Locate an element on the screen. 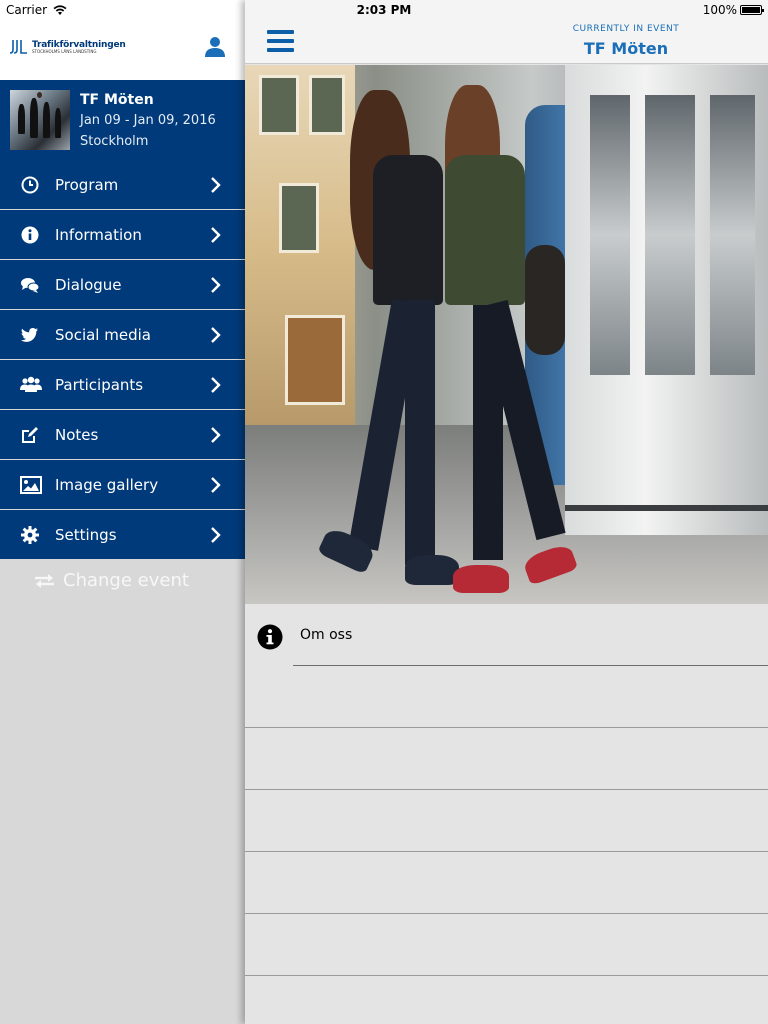 The image size is (768, 1024). sidebar-item-social-media: Social media is located at coordinates (122, 335).